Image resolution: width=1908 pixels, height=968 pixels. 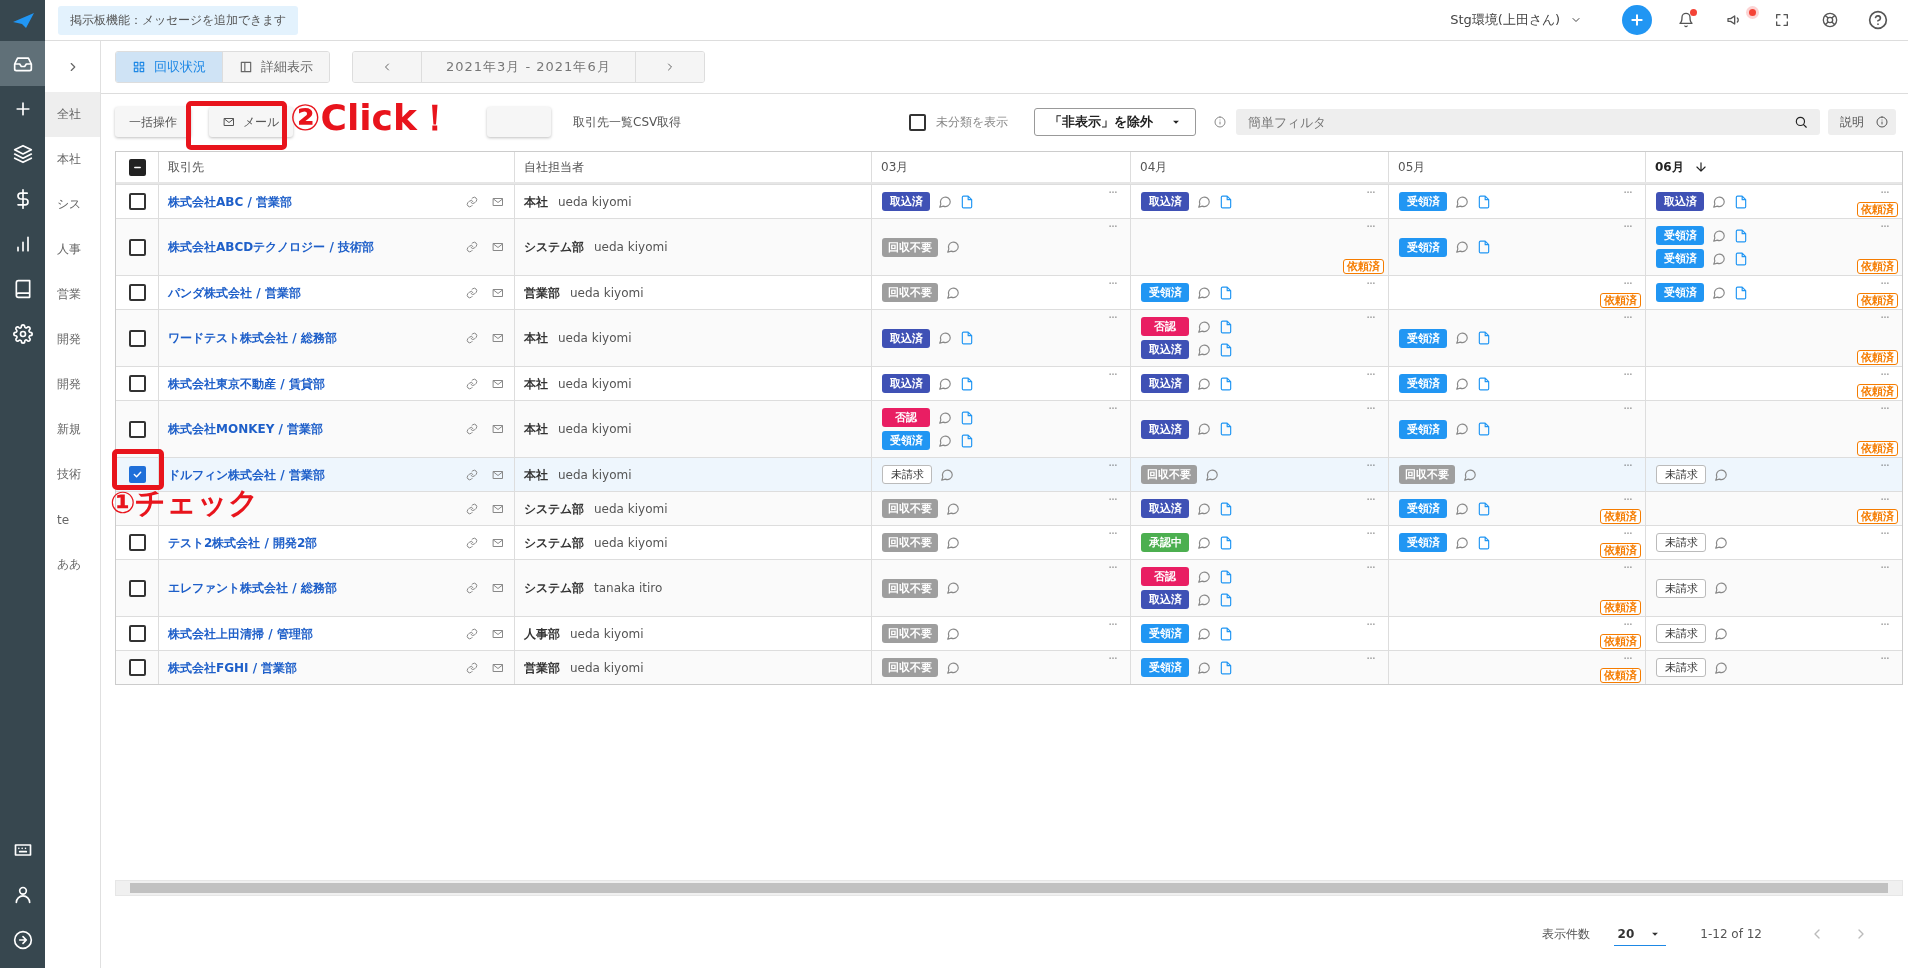 What do you see at coordinates (1165, 576) in the screenshot?
I see `status-tag: 否認` at bounding box center [1165, 576].